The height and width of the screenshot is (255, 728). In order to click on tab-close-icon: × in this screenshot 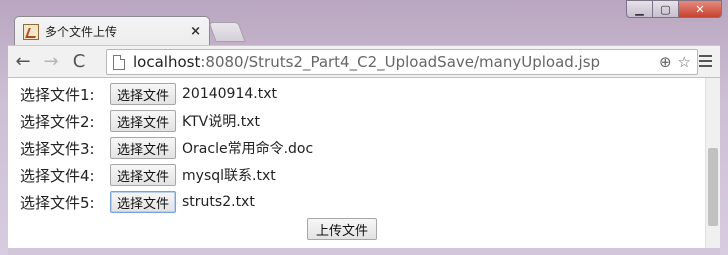, I will do `click(195, 31)`.